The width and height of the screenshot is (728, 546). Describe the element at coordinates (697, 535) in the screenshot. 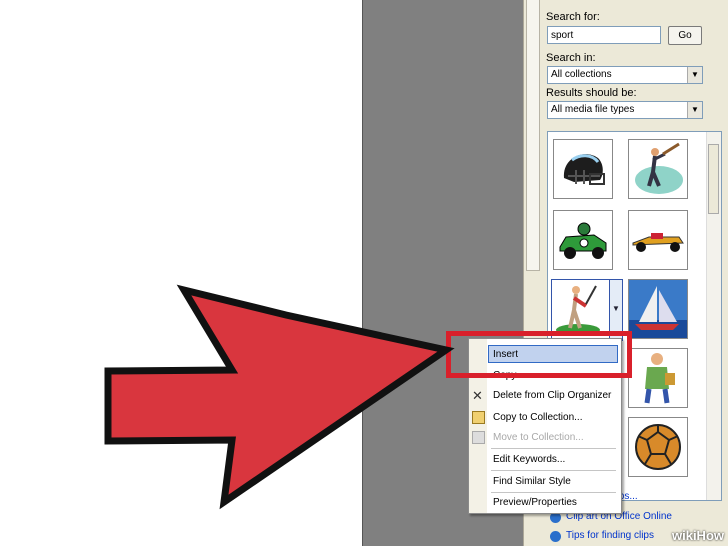

I see `wikihow-watermark: wikiHow` at that location.